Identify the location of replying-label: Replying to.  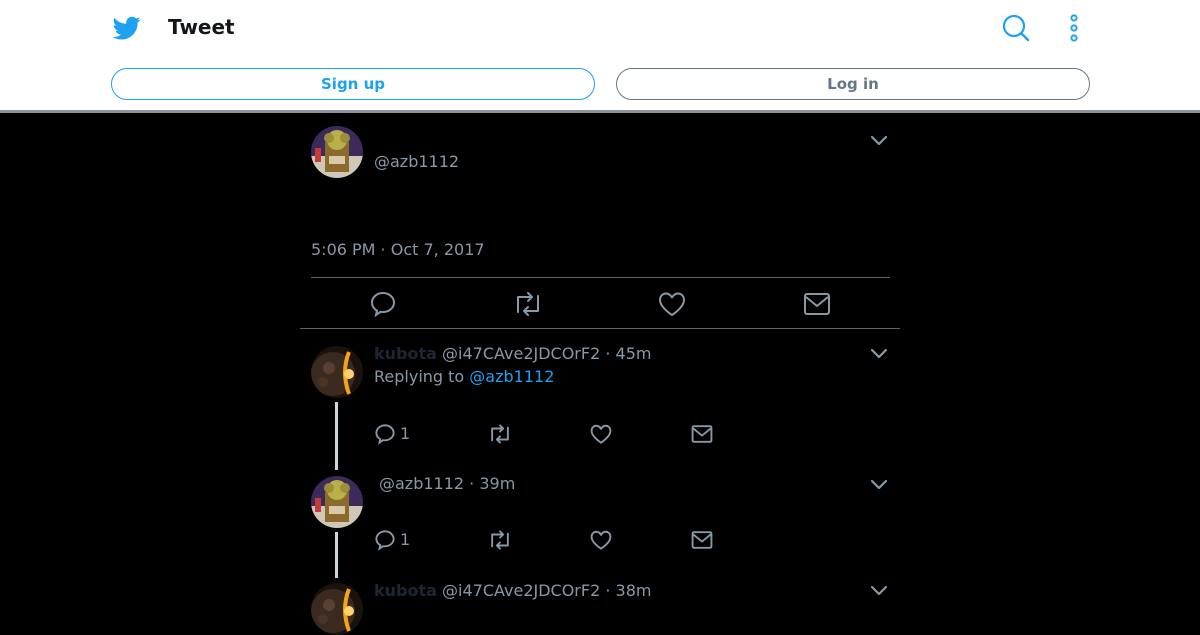
(422, 376).